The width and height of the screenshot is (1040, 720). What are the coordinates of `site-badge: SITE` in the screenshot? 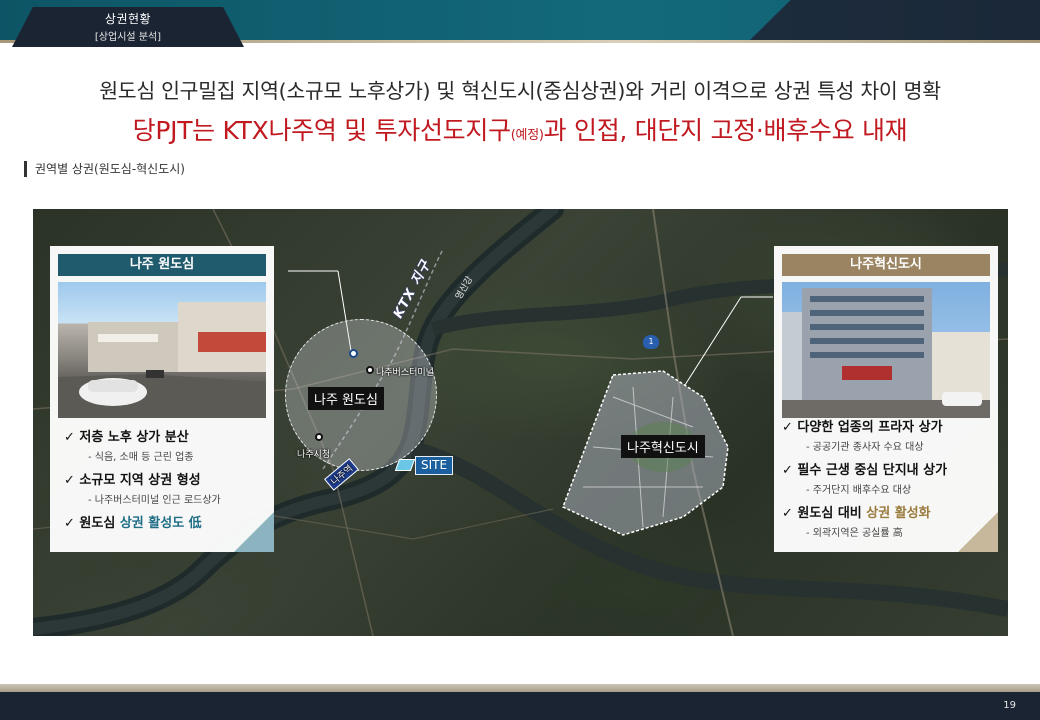 It's located at (434, 465).